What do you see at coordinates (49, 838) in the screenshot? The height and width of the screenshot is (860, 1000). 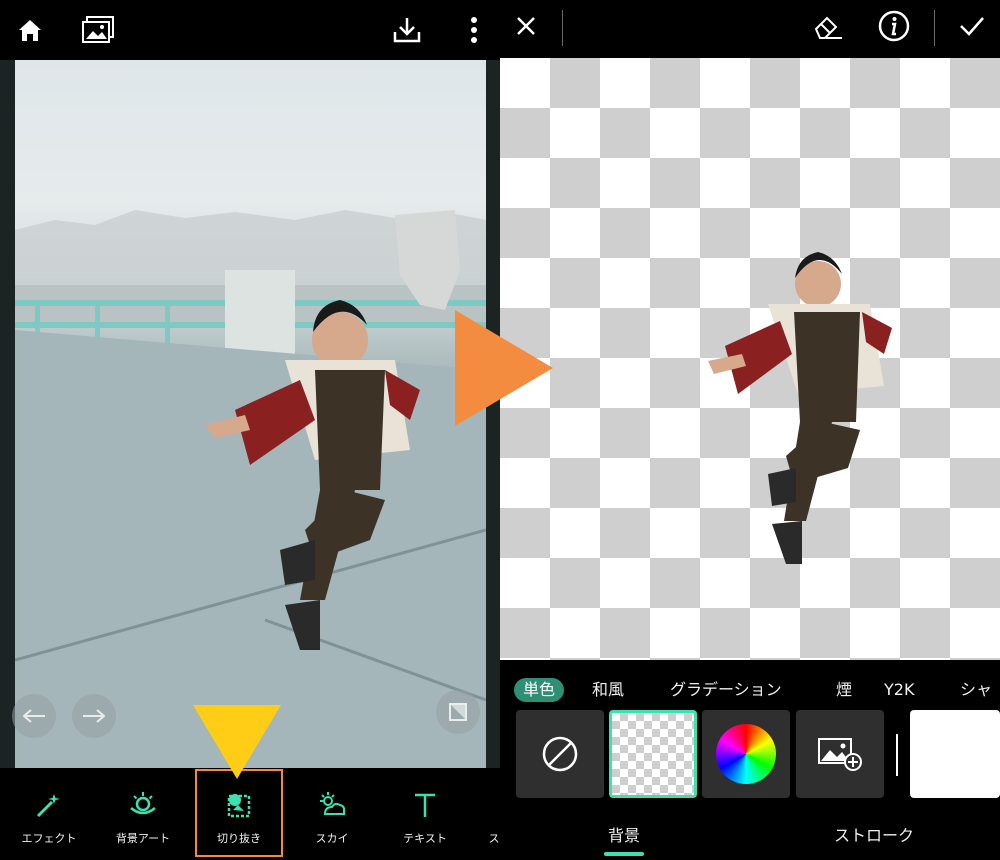 I see `tool-label: エフェクト` at bounding box center [49, 838].